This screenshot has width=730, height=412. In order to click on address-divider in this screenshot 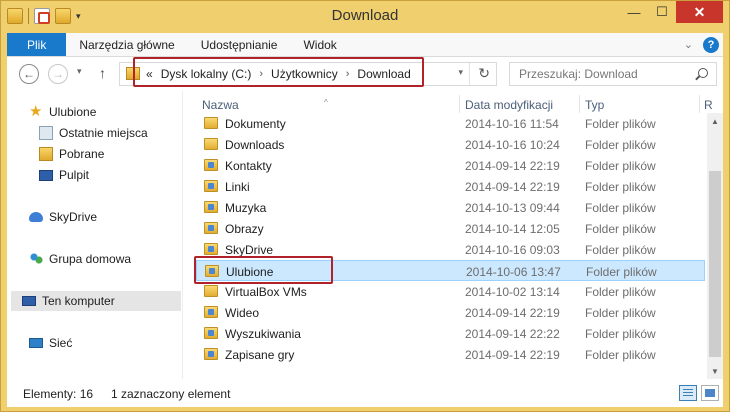, I will do `click(469, 74)`.